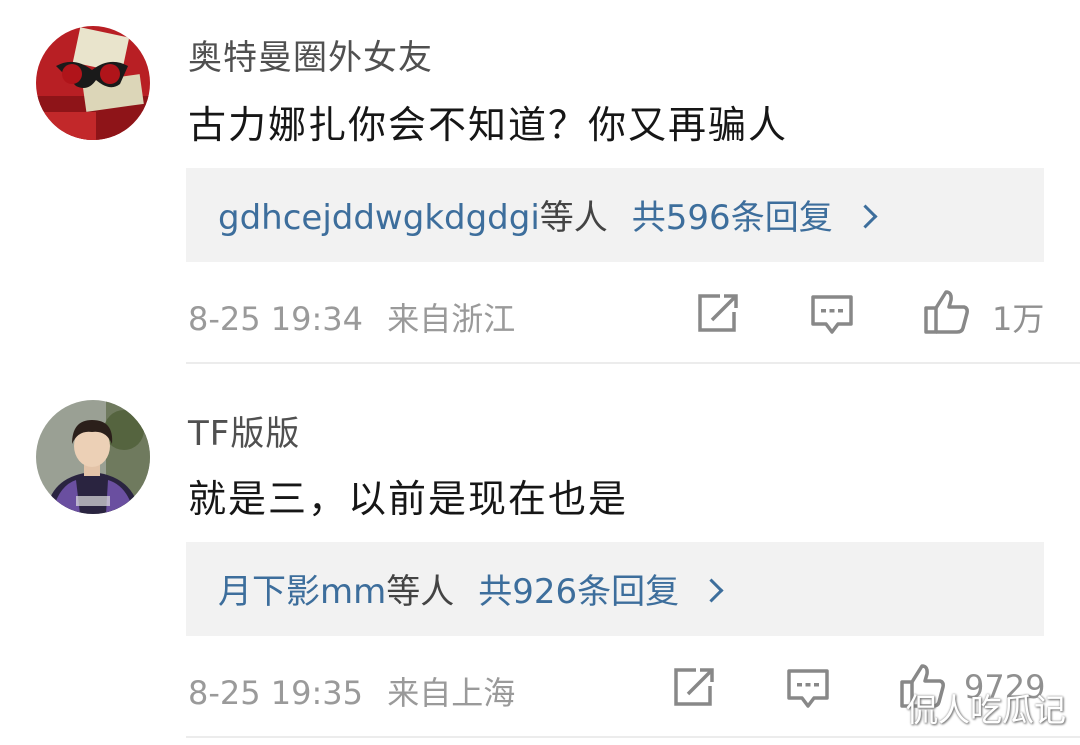 This screenshot has height=745, width=1080. I want to click on location: 来自浙江, so click(451, 319).